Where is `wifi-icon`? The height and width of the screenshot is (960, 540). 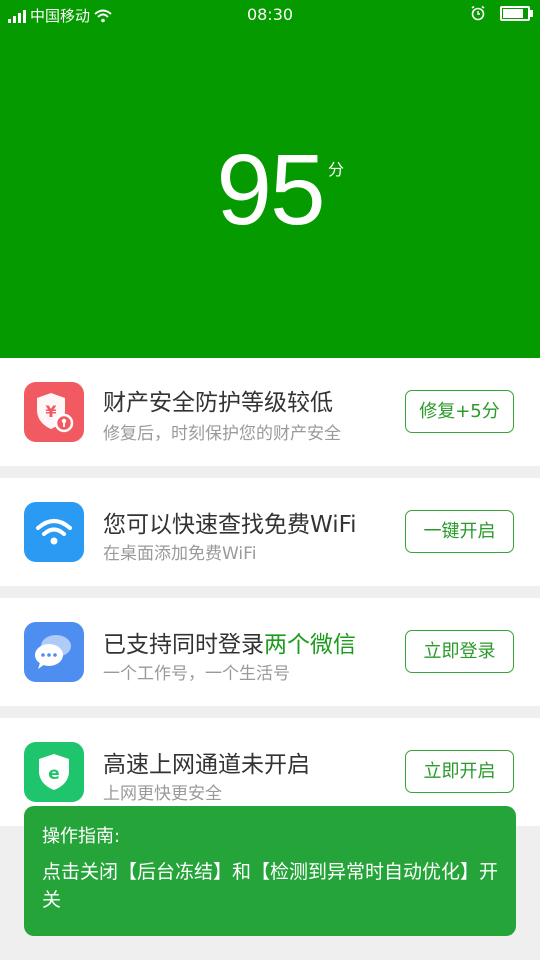
wifi-icon is located at coordinates (54, 532).